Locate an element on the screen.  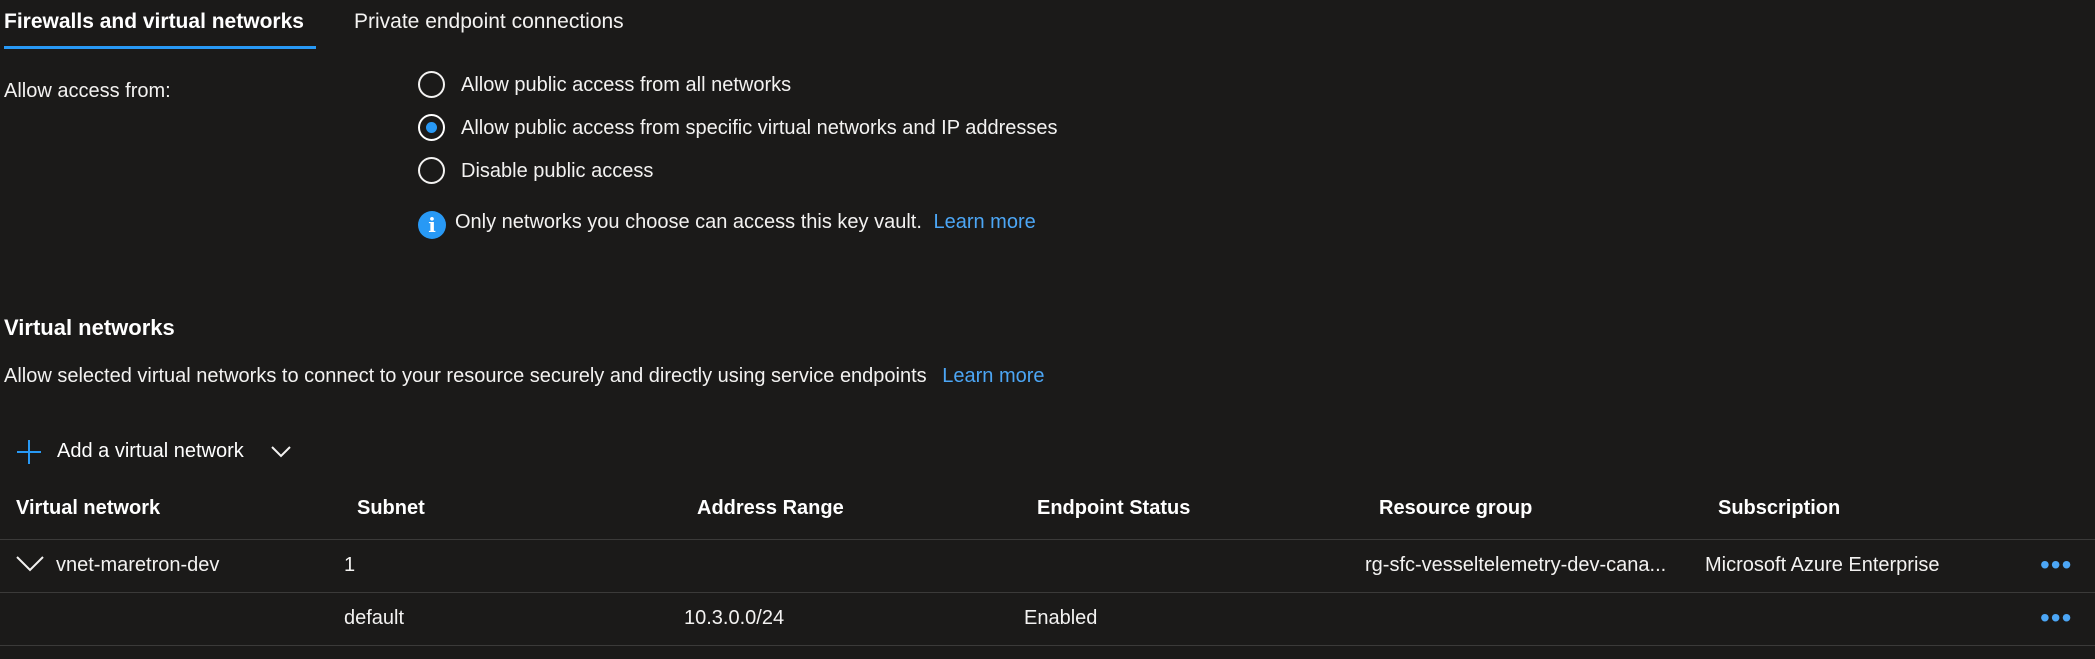
radio-specific-networks is located at coordinates (431, 127).